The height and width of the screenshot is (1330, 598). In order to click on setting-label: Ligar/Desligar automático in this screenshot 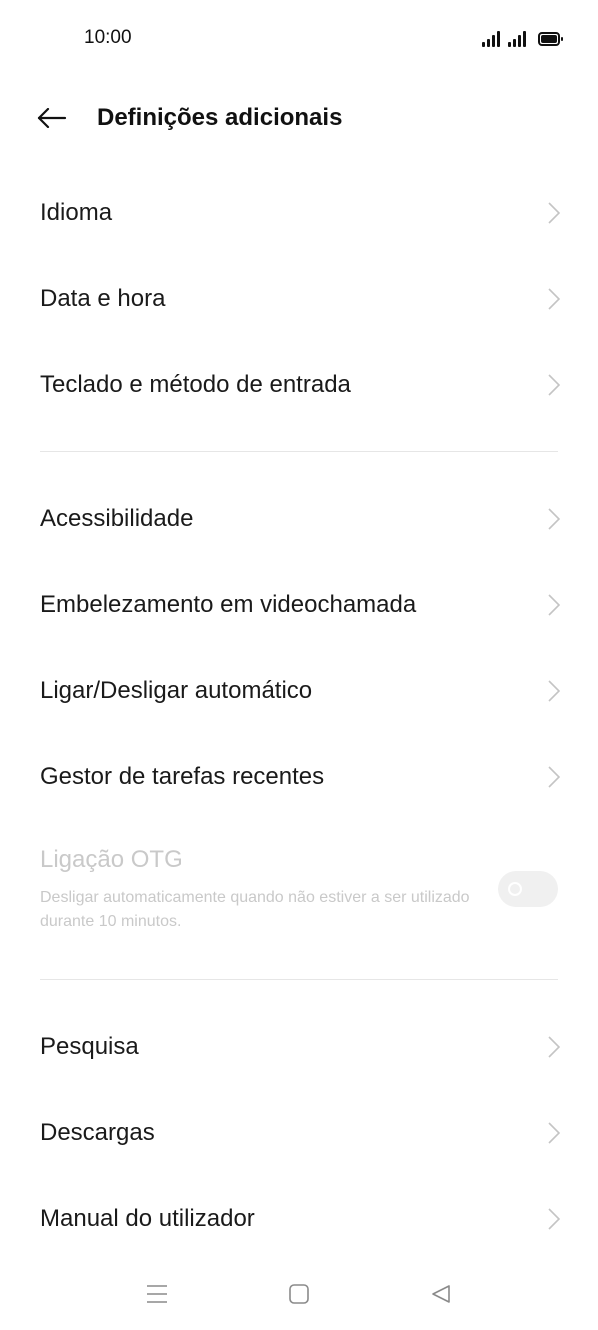, I will do `click(176, 690)`.